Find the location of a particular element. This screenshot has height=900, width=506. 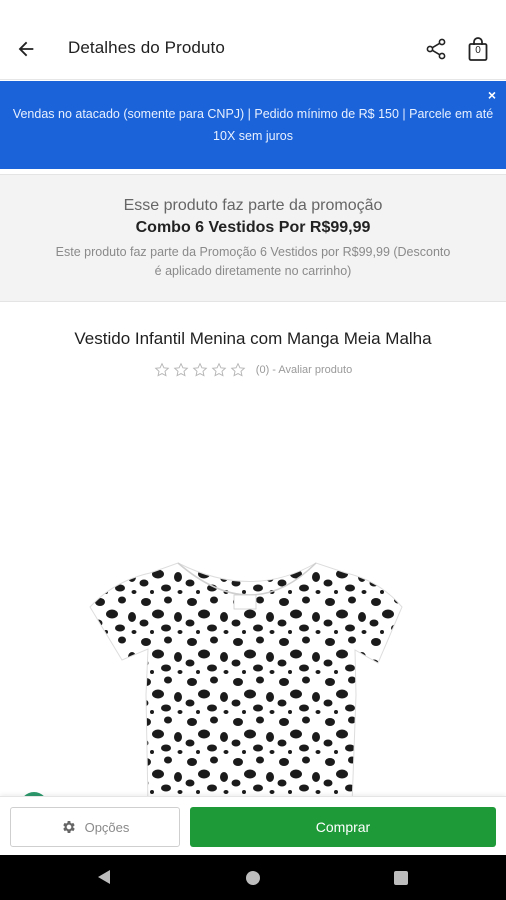

options-button: Opções is located at coordinates (95, 827).